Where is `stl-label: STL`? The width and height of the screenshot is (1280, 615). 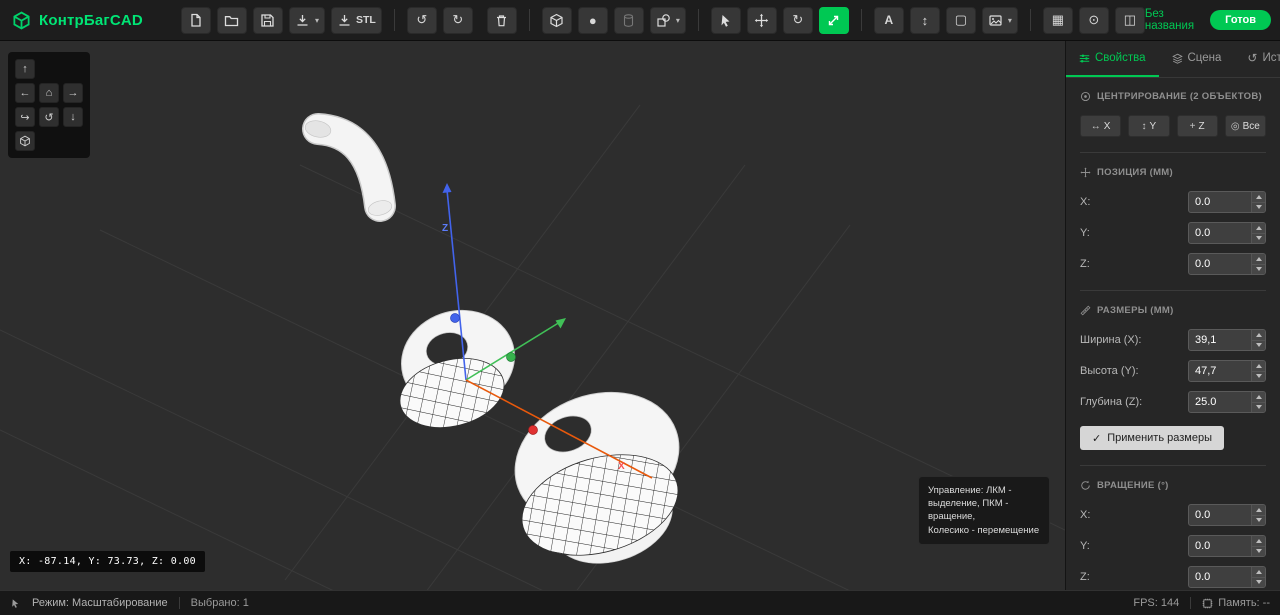
stl-label: STL is located at coordinates (365, 20).